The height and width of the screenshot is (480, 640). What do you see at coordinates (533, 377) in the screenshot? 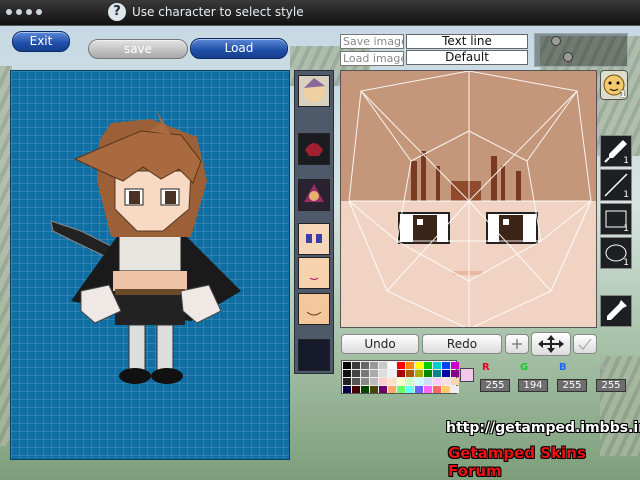
I see `green-channel: G 194` at bounding box center [533, 377].